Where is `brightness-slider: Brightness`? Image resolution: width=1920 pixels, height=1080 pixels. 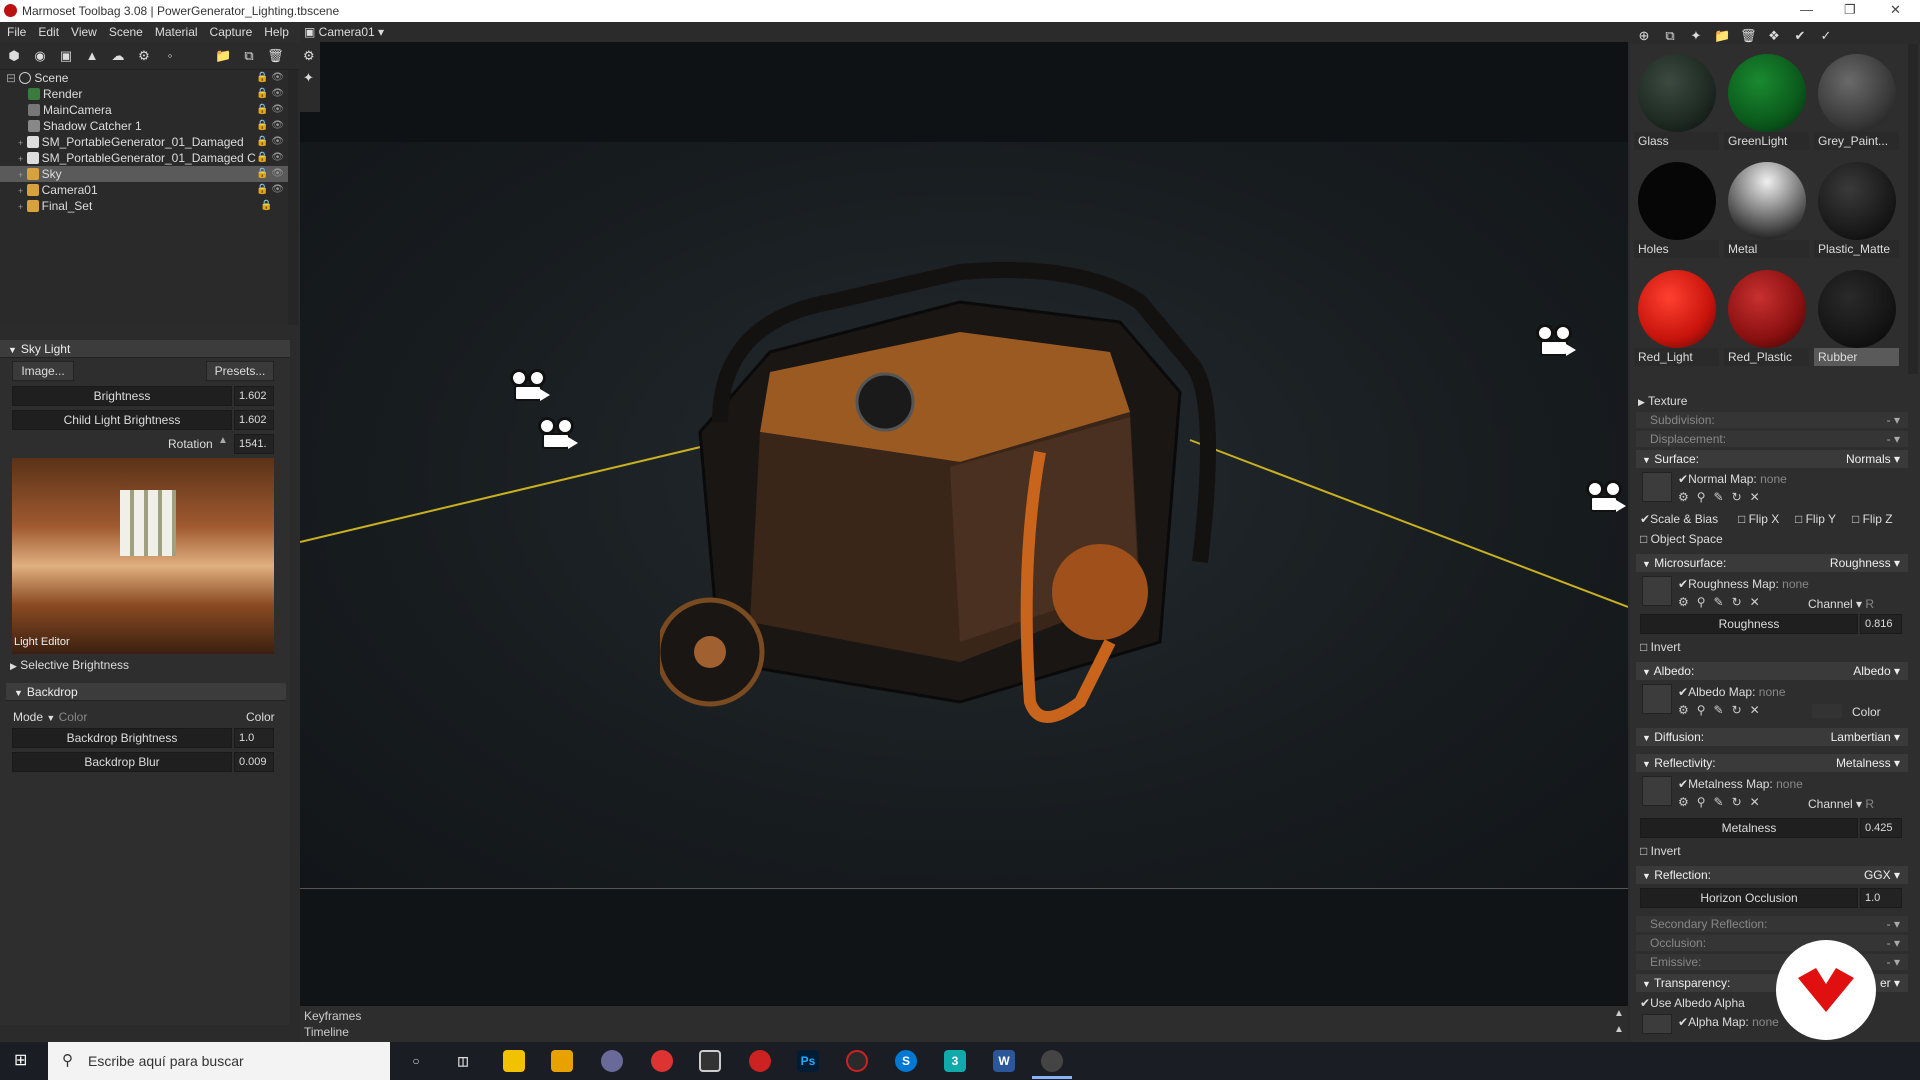 brightness-slider: Brightness is located at coordinates (122, 396).